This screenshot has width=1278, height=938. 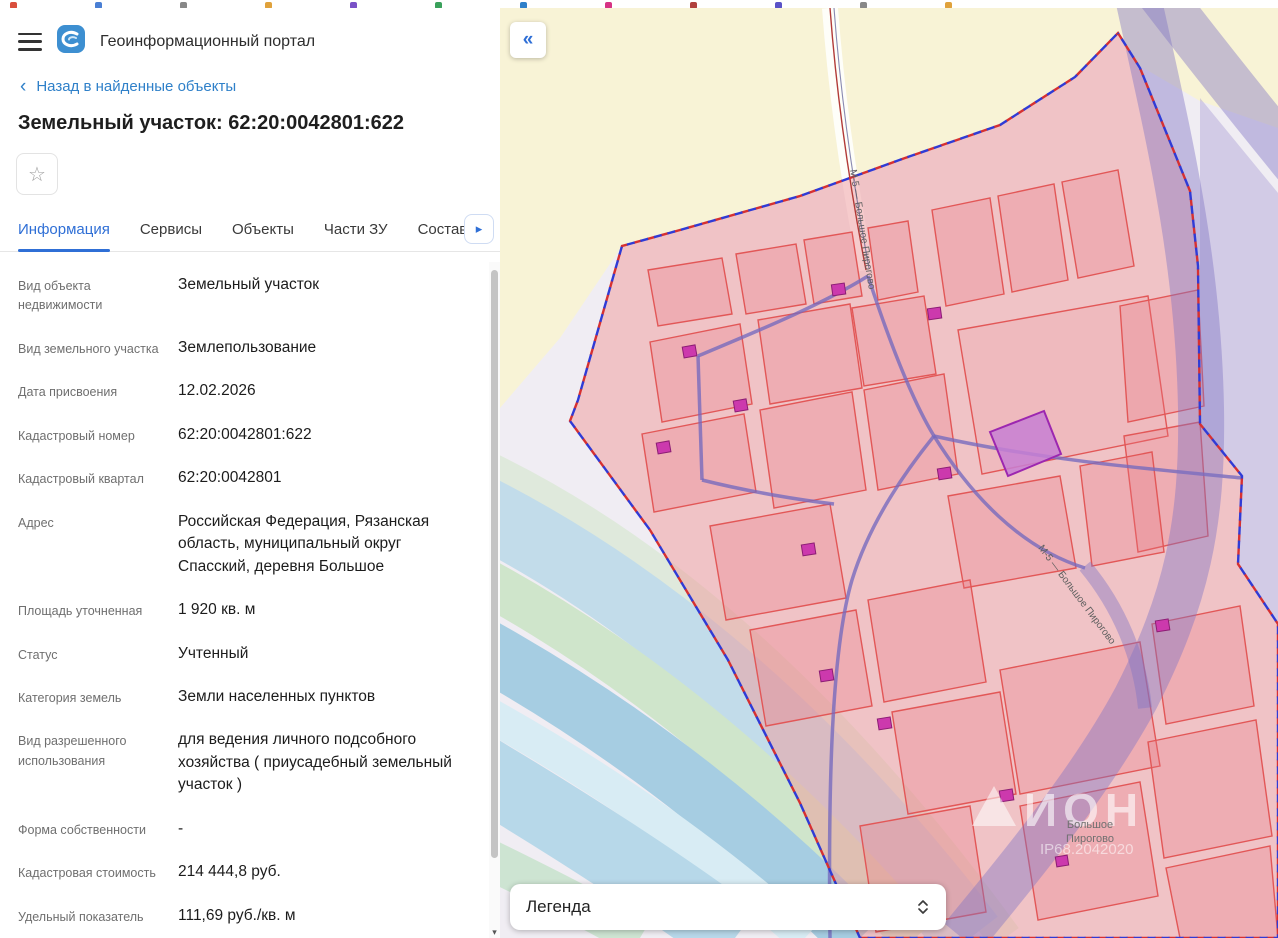 What do you see at coordinates (237, 915) in the screenshot?
I see `attribute-value: 111,69 руб./кв. м` at bounding box center [237, 915].